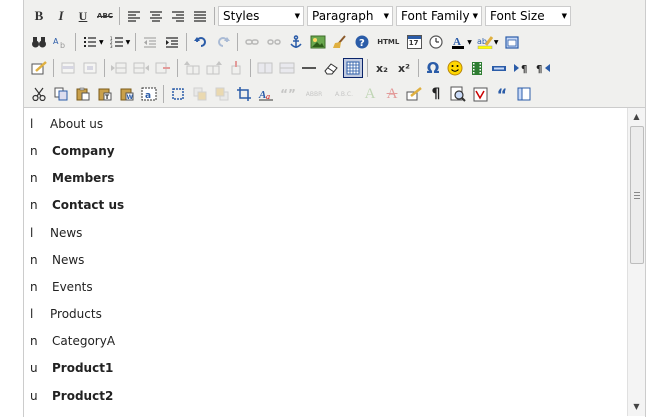  I want to click on background-color-button: ab, so click(485, 42).